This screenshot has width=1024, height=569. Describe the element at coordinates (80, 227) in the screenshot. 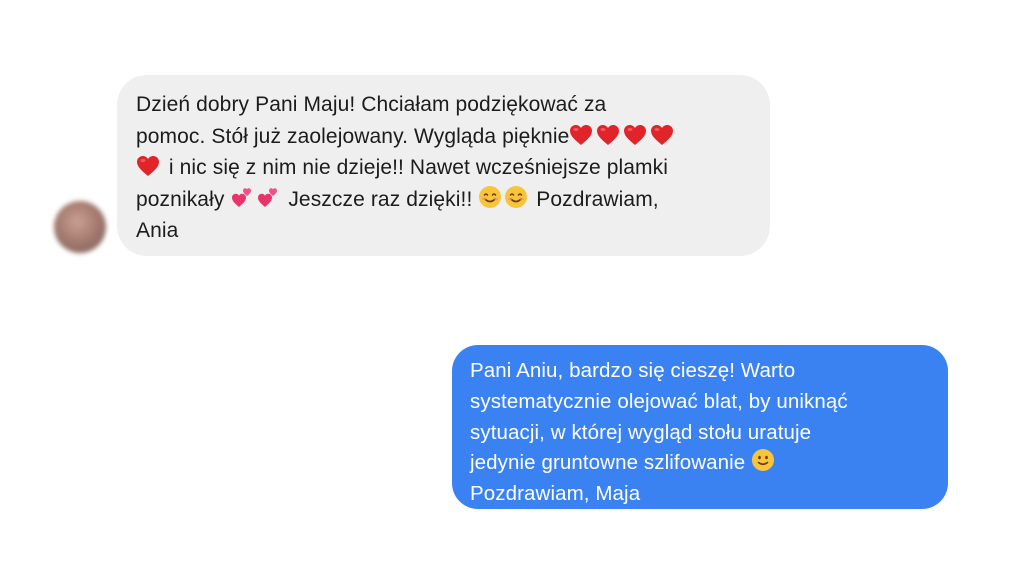

I see `avatar` at that location.